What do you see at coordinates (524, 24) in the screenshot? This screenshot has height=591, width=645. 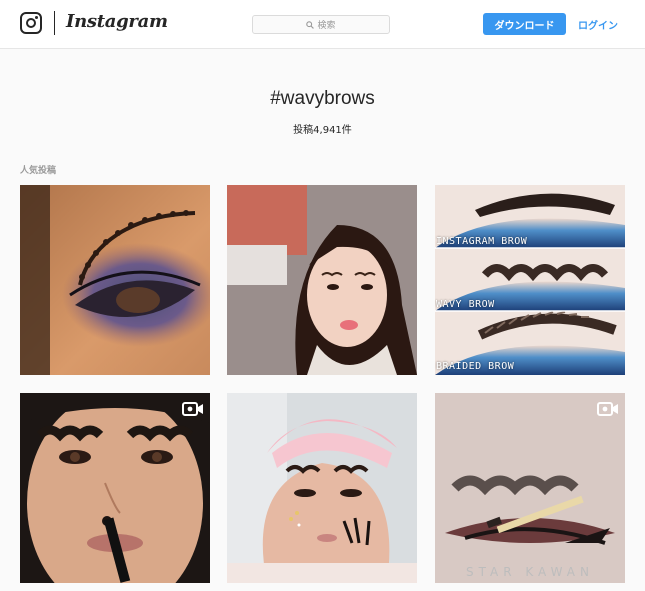 I see `download-button: ダウンロード` at bounding box center [524, 24].